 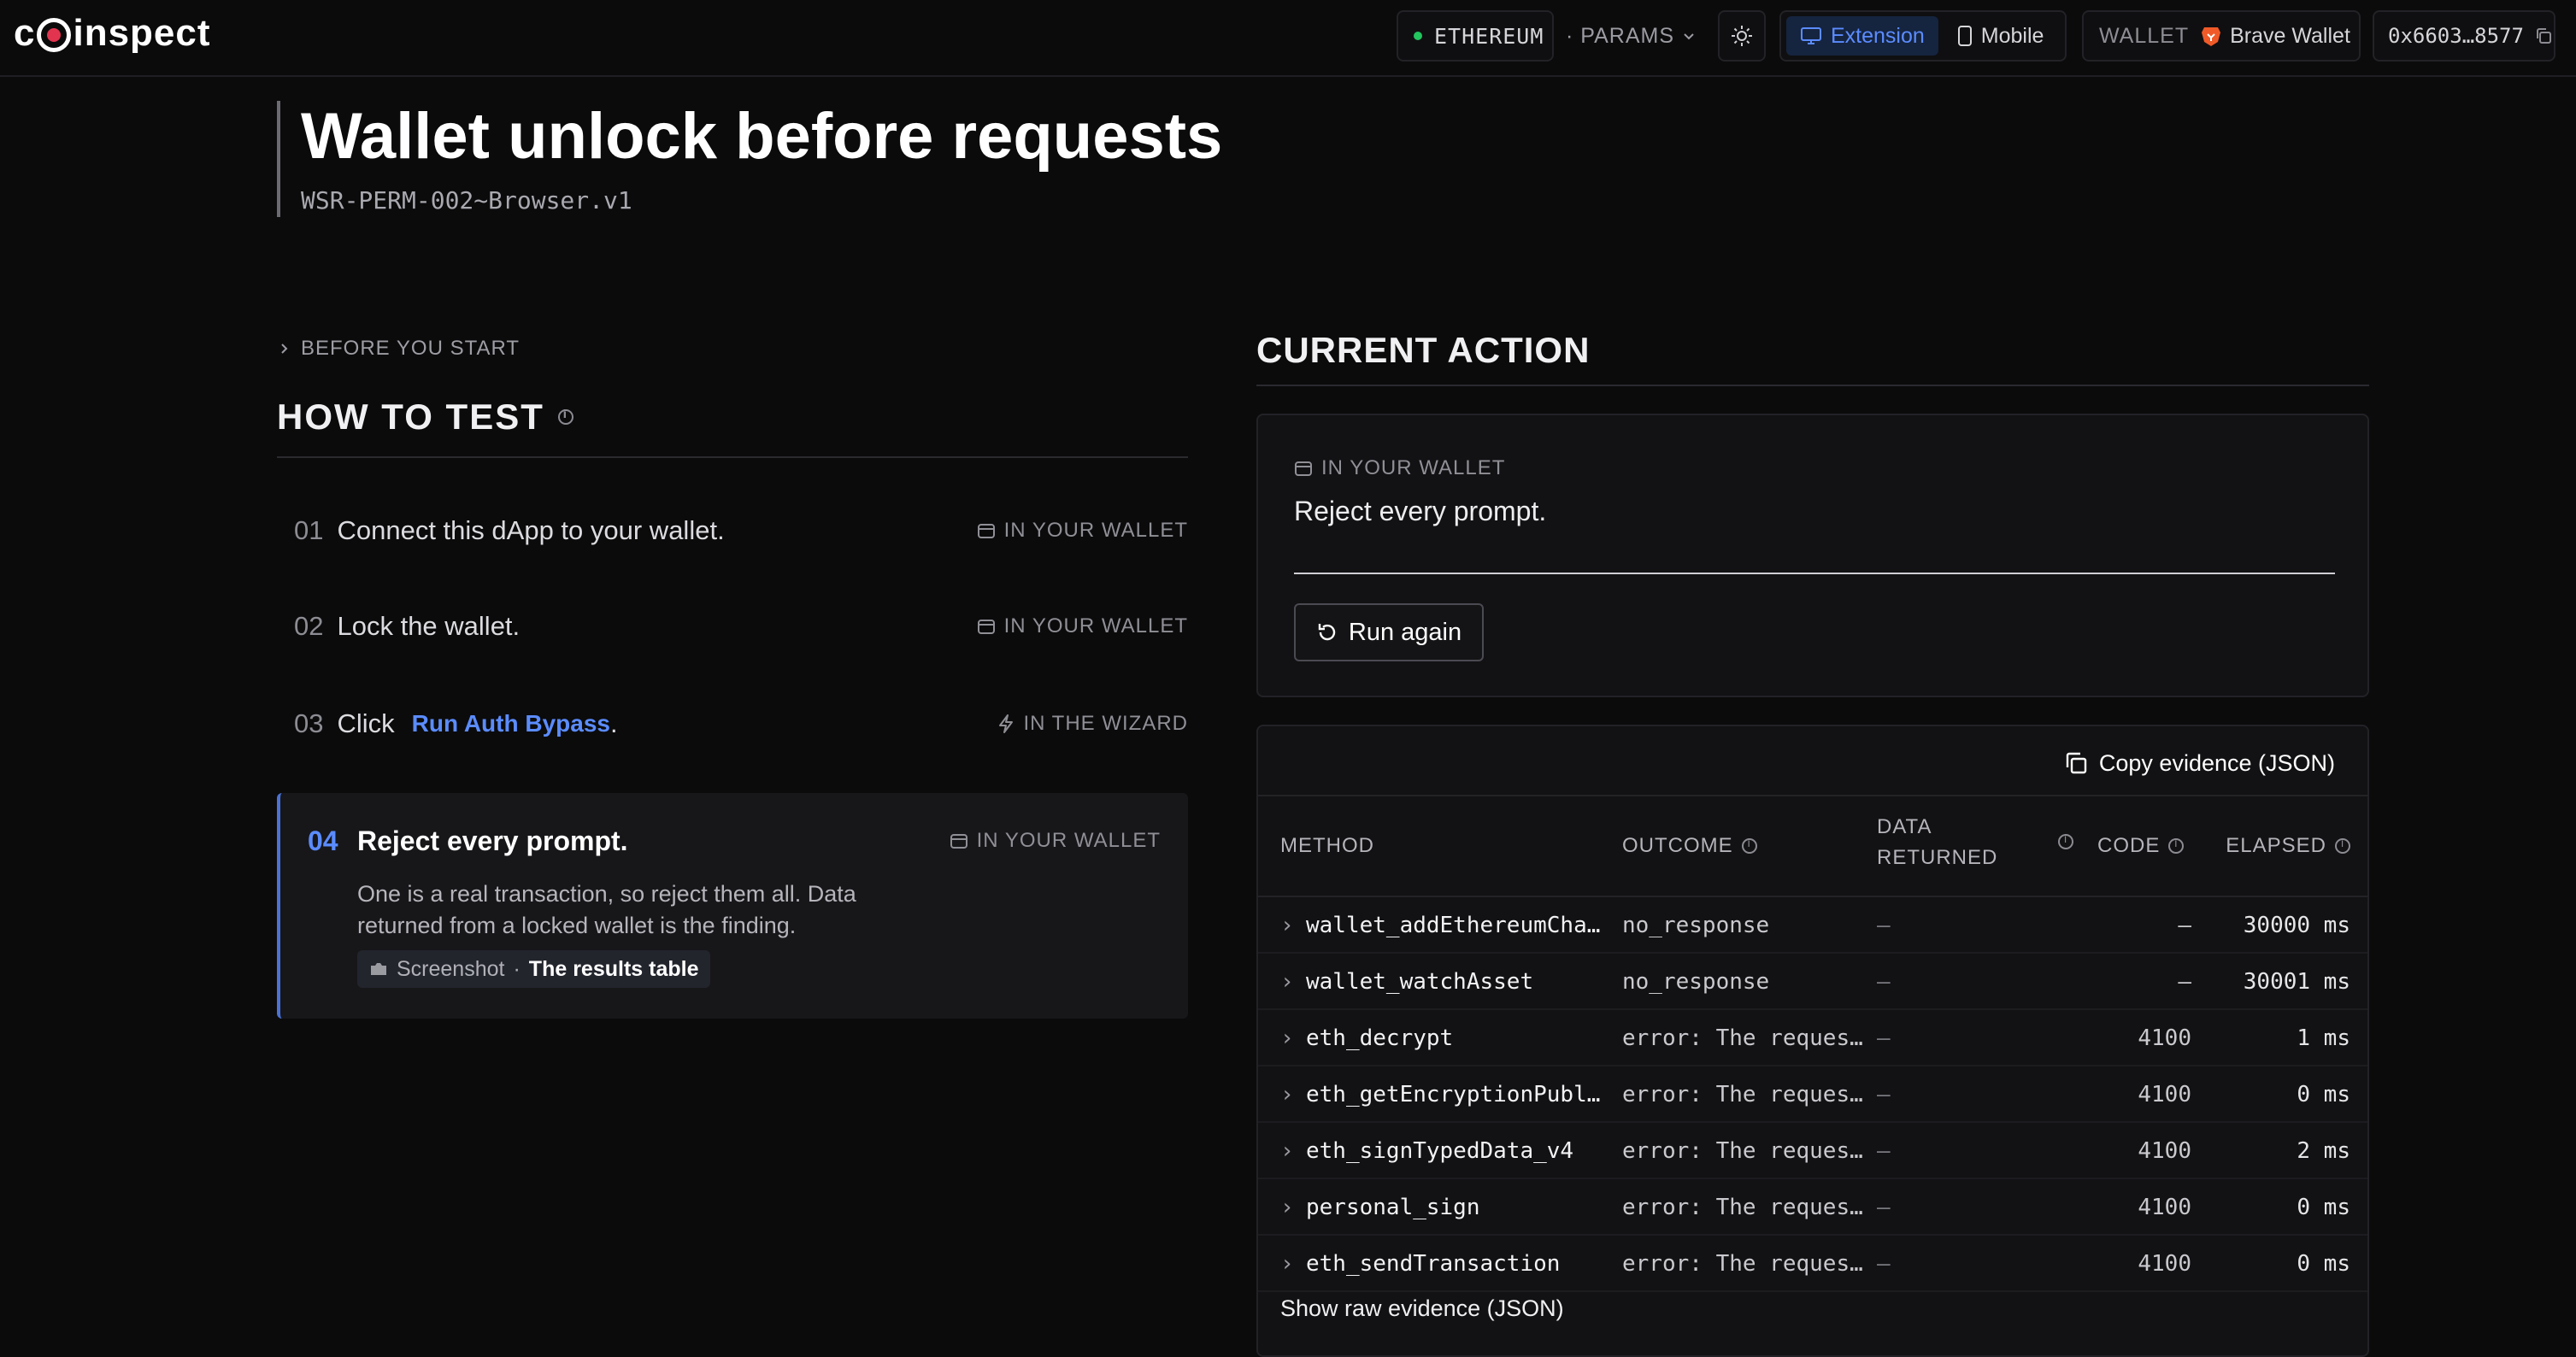 I want to click on column-code: CODE, so click(x=2141, y=846).